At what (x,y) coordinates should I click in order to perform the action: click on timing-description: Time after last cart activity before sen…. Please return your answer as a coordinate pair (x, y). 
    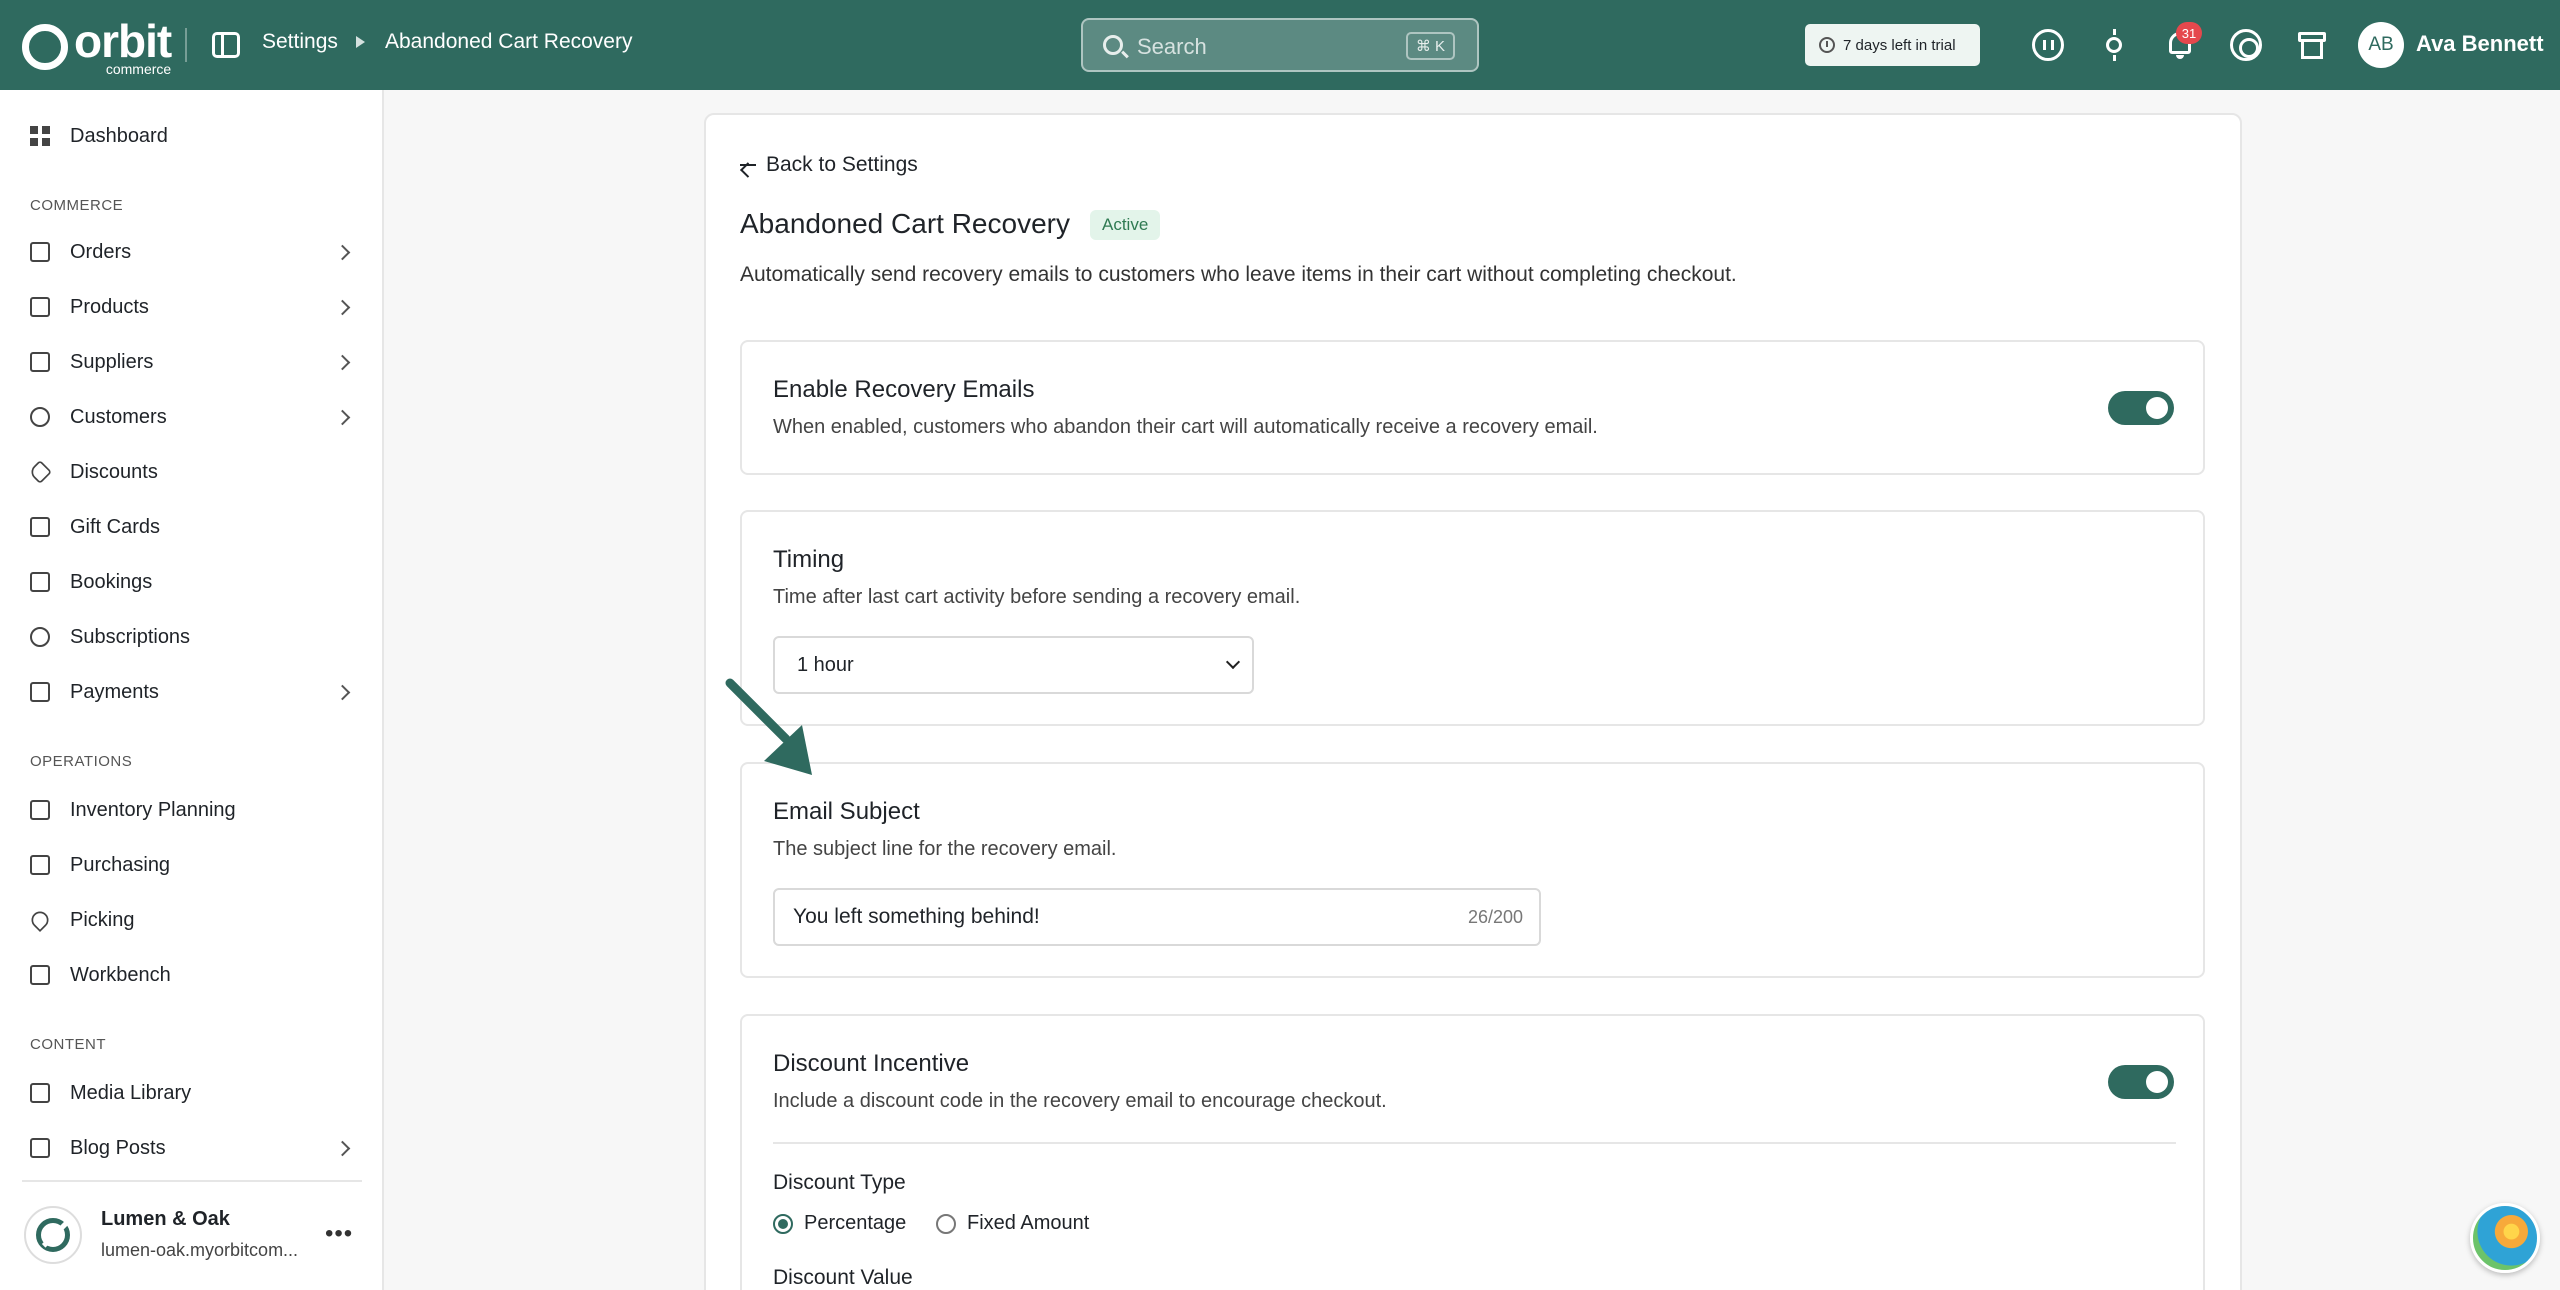
    Looking at the image, I should click on (1037, 597).